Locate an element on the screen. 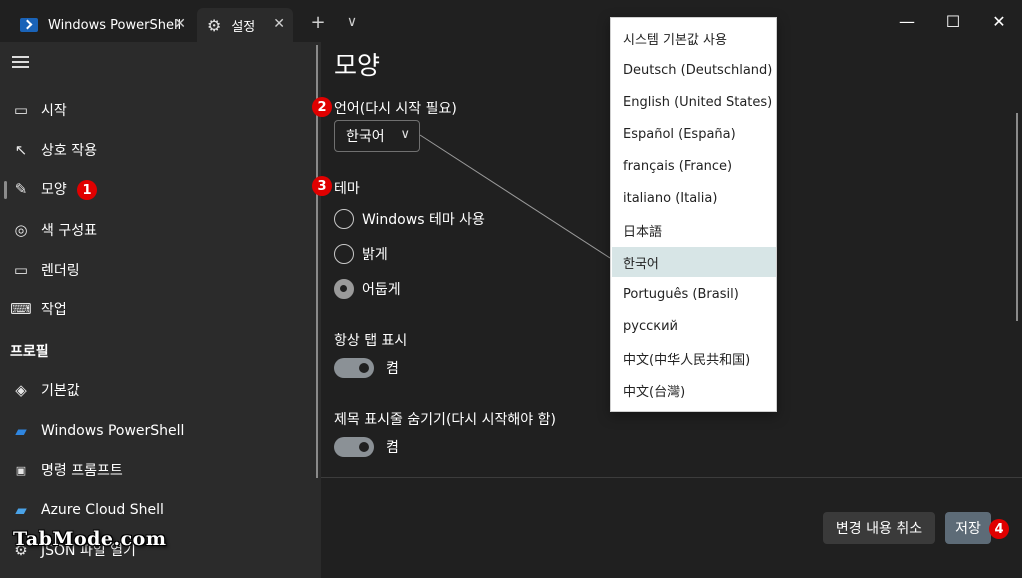  sidebar-item-azure-cloud-shell: ▰ Azure Cloud Shell is located at coordinates (160, 510).